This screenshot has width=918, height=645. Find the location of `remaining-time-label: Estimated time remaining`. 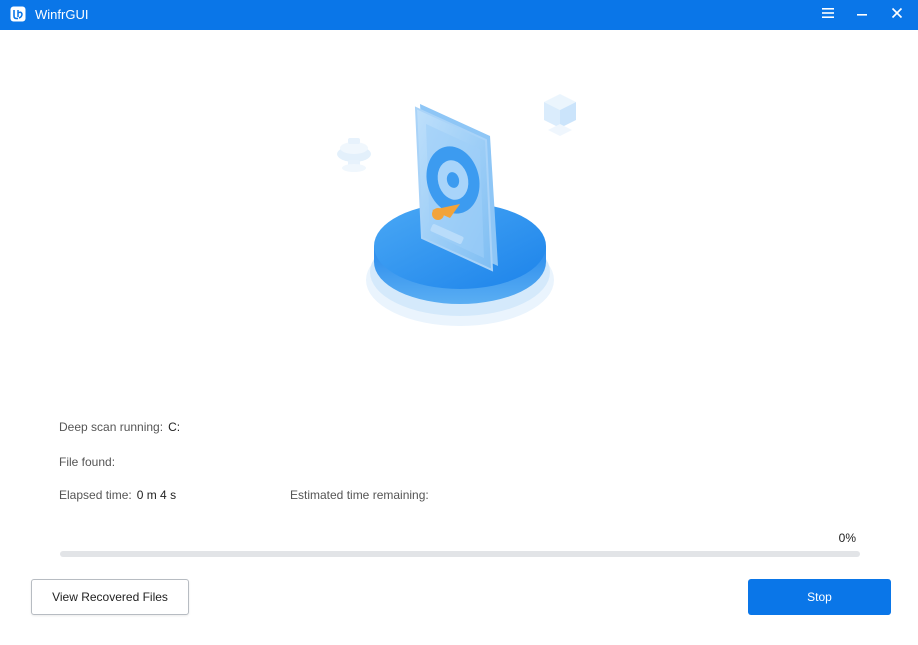

remaining-time-label: Estimated time remaining is located at coordinates (358, 495).